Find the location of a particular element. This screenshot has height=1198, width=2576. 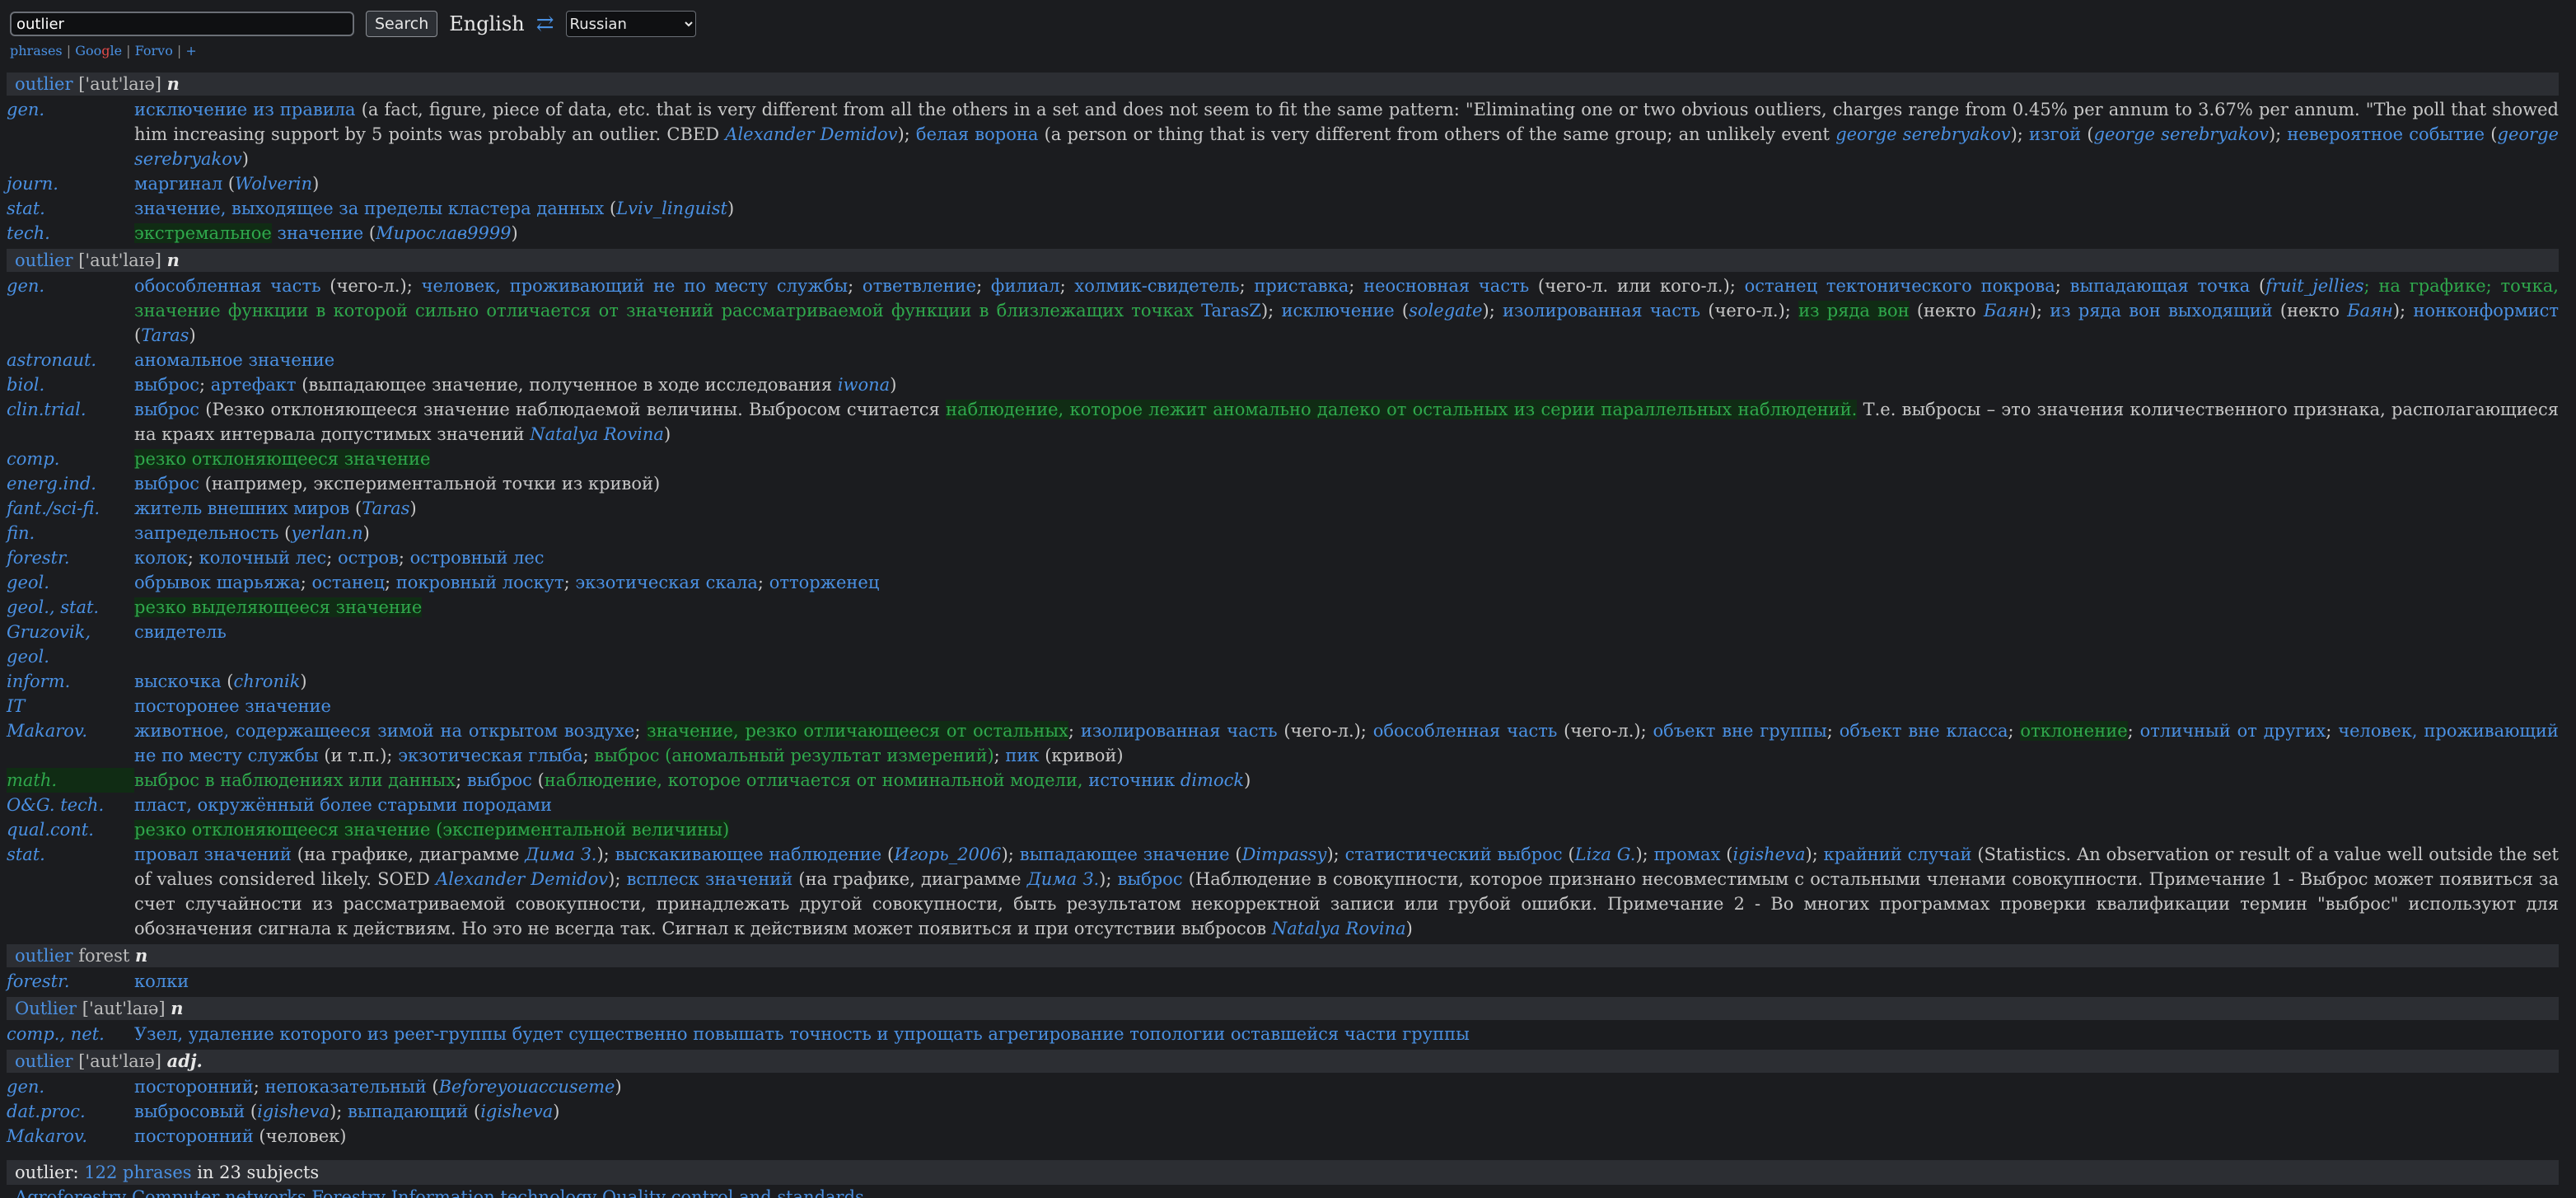

author-link: TarasZ is located at coordinates (1227, 311).